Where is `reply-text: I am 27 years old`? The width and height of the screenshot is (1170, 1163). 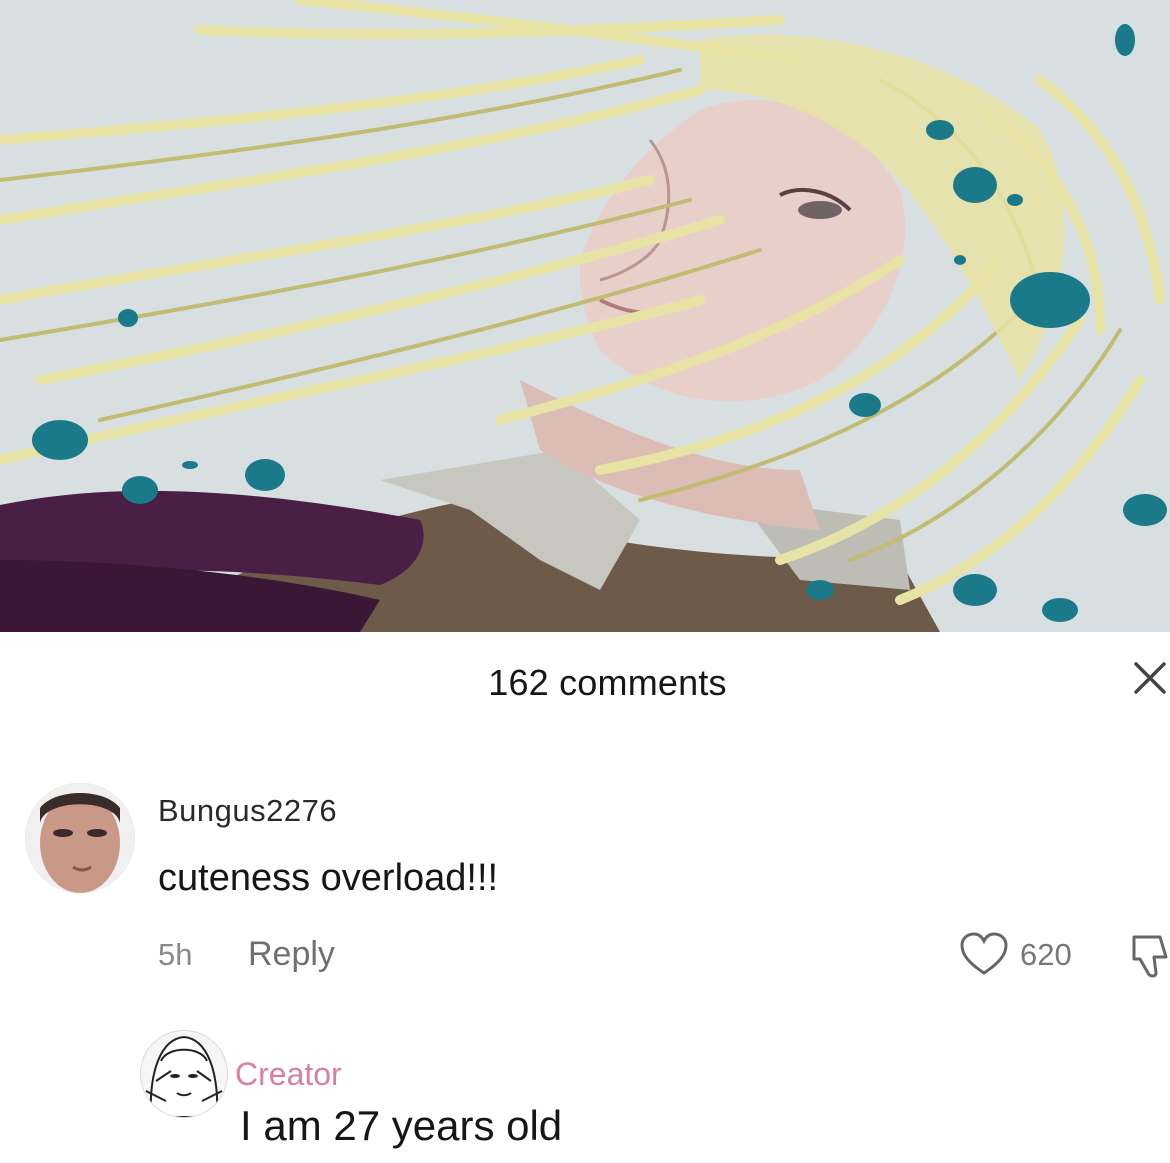 reply-text: I am 27 years old is located at coordinates (401, 1125).